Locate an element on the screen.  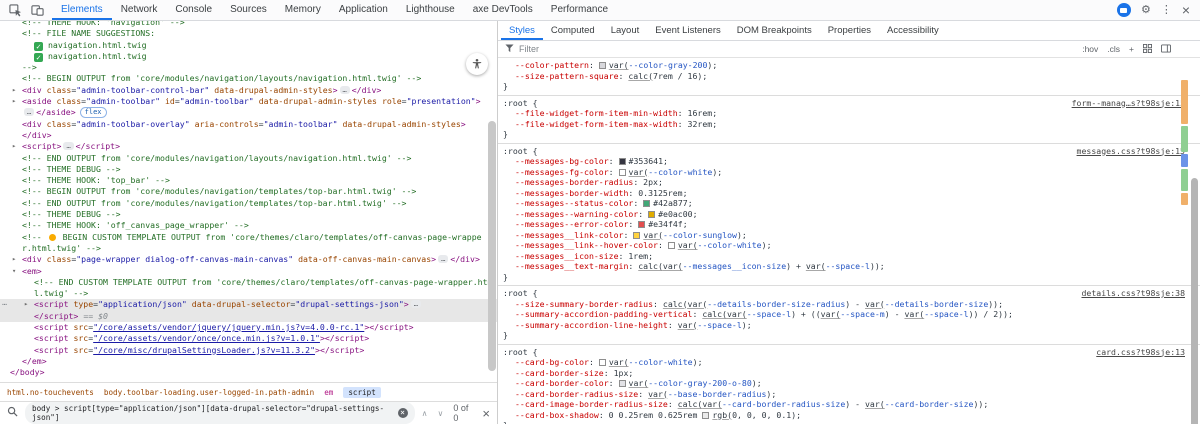
stylesheet-link: form--manag…s?t98sje:15 is located at coordinates (1128, 103).